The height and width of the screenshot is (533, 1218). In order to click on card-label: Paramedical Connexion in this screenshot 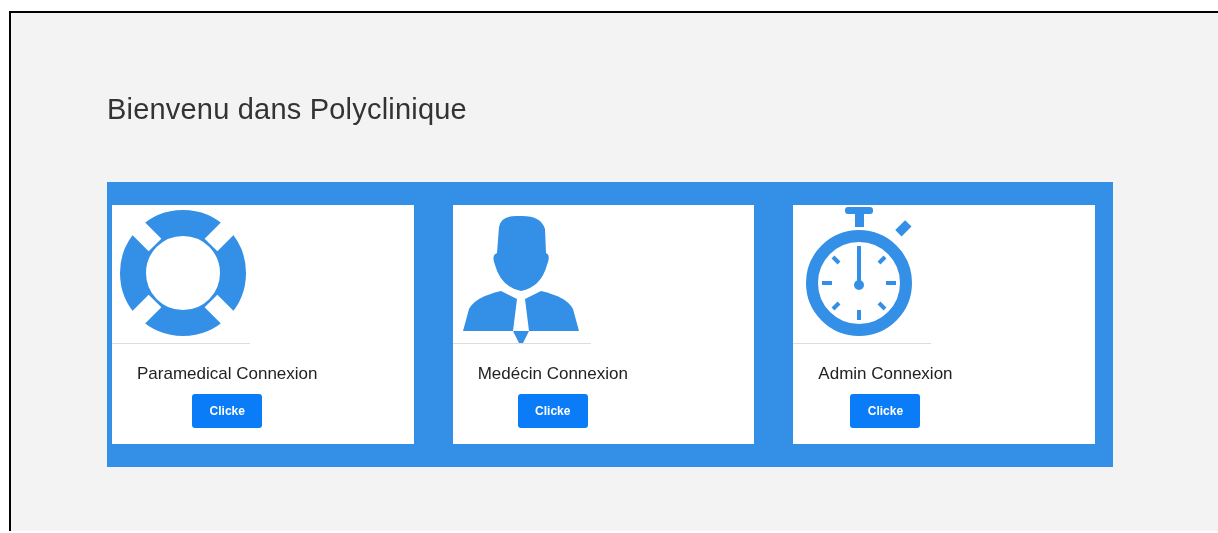, I will do `click(227, 374)`.